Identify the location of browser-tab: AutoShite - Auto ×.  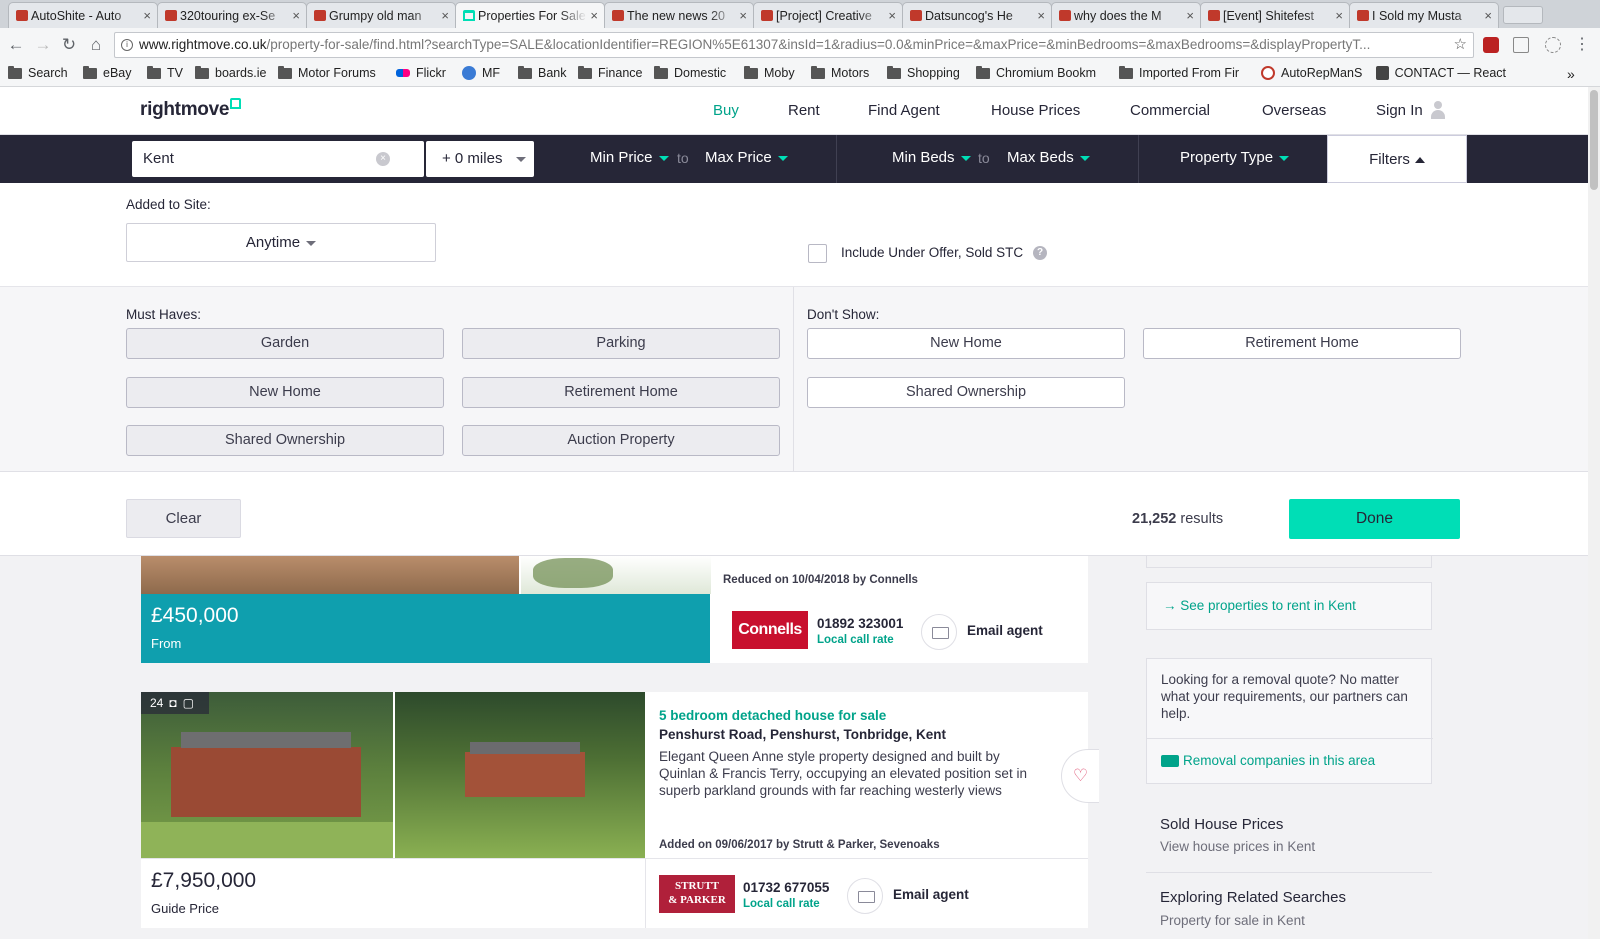
(83, 15).